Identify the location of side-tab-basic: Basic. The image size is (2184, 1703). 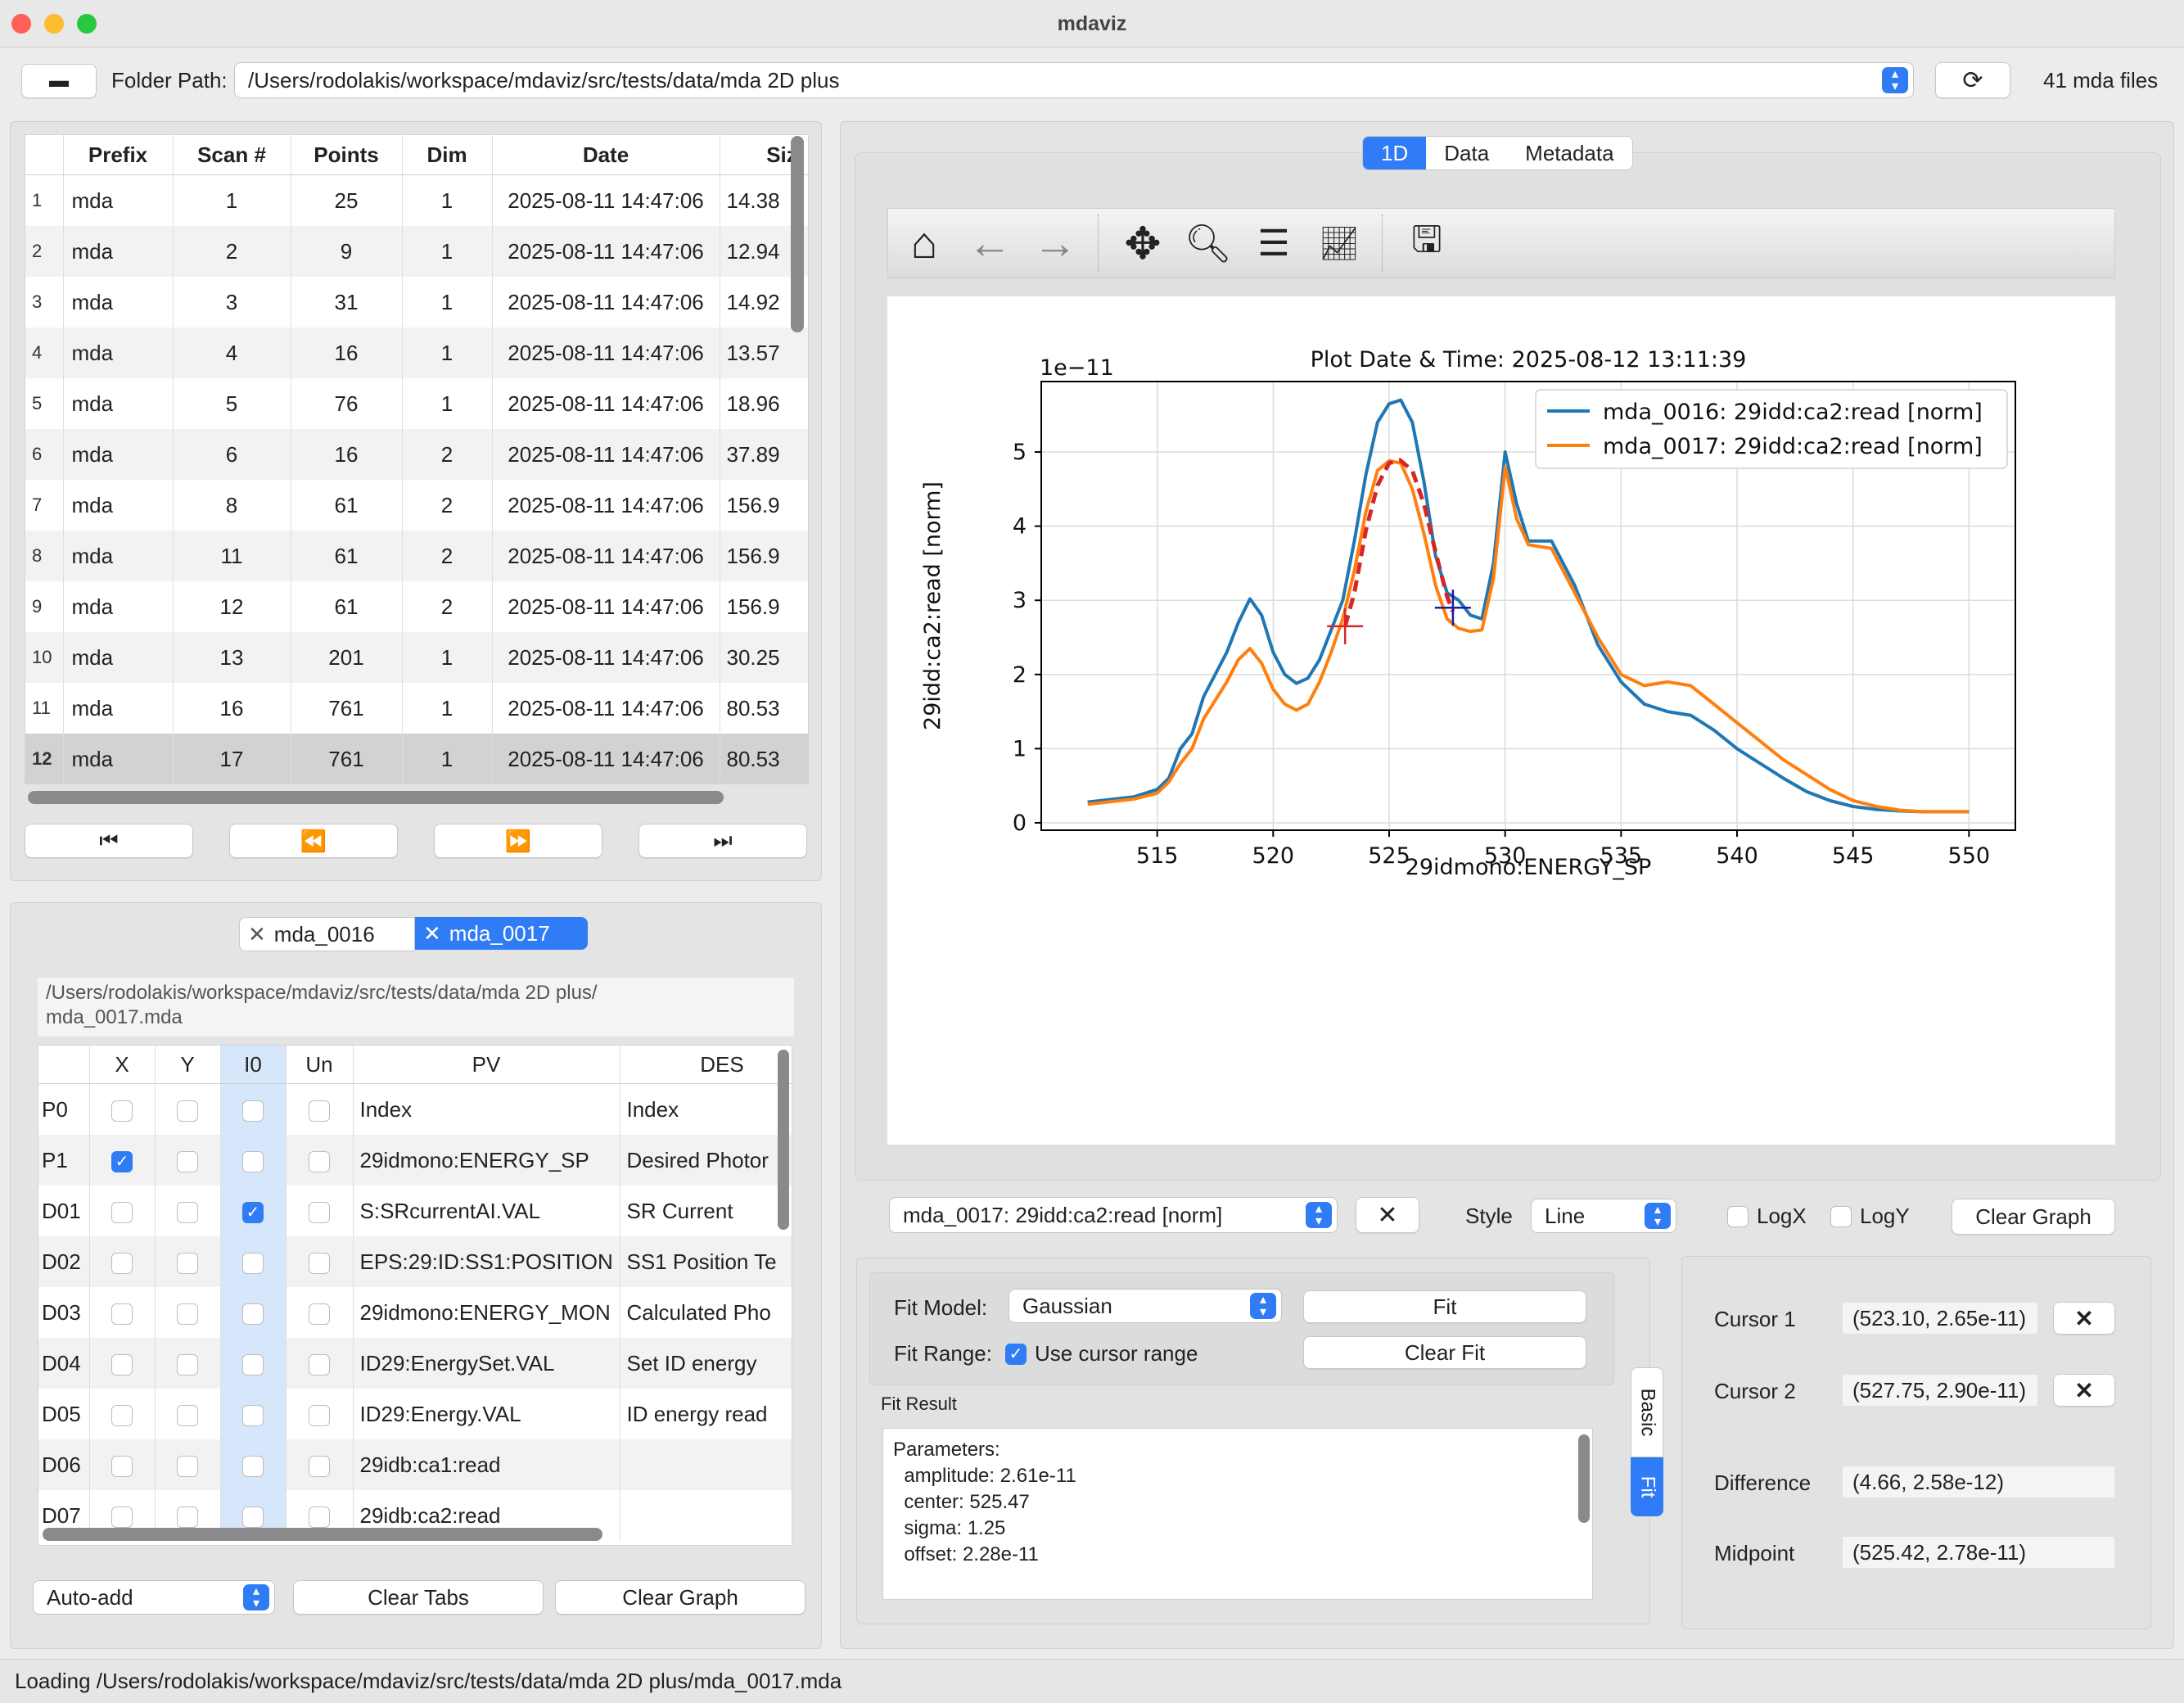
(1647, 1412).